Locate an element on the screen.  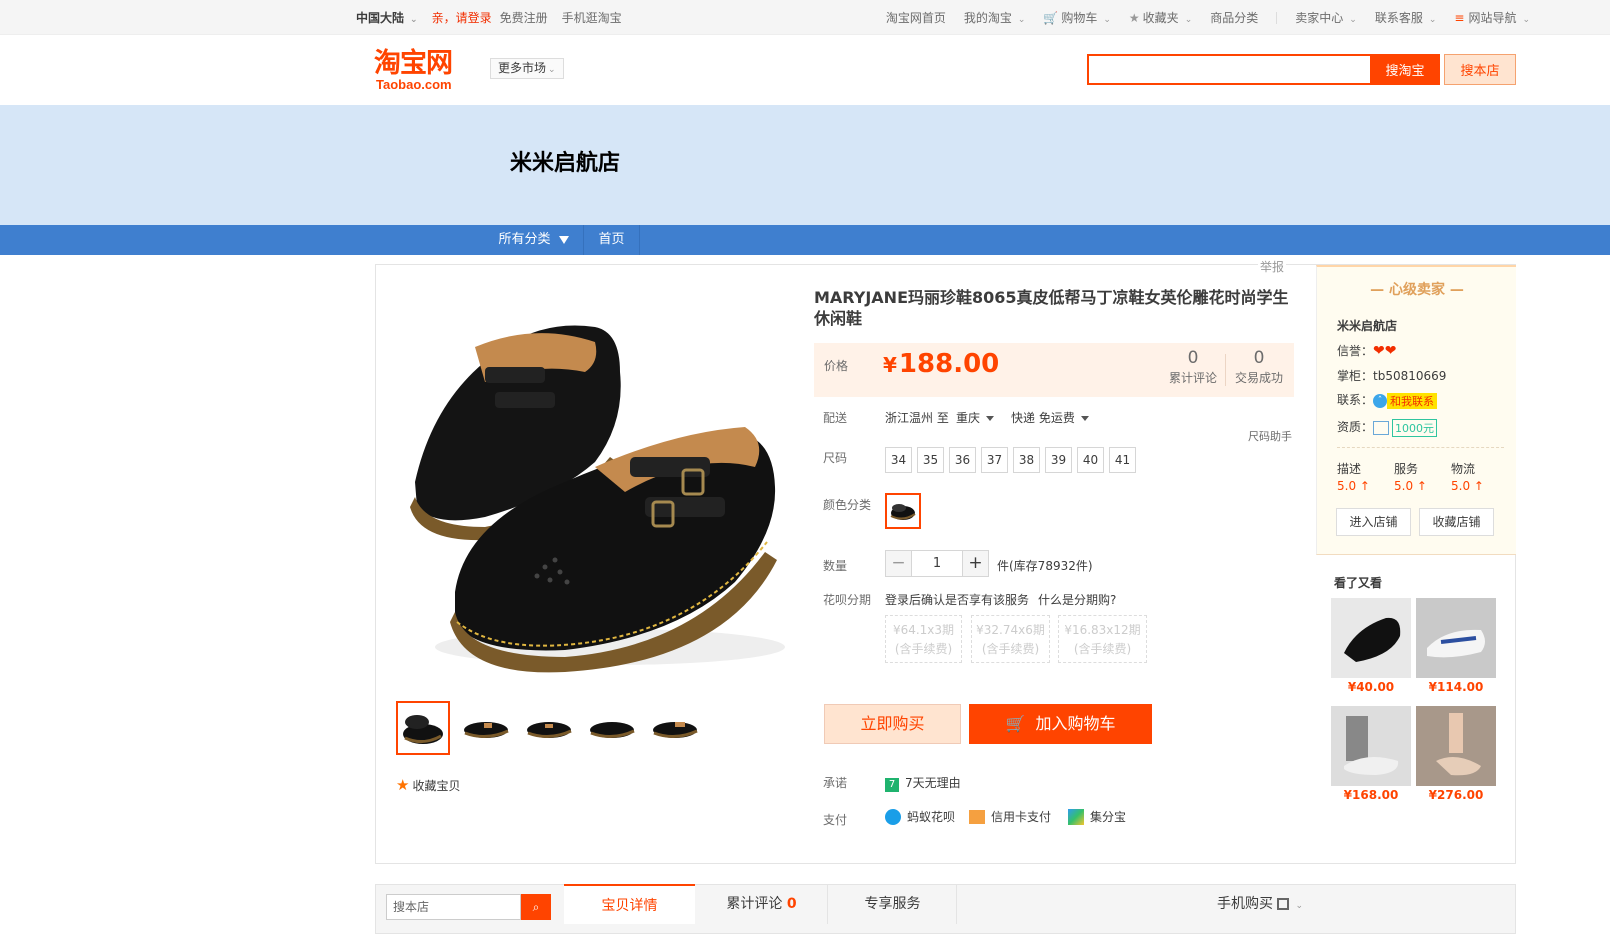
decrement-button: − is located at coordinates (898, 563).